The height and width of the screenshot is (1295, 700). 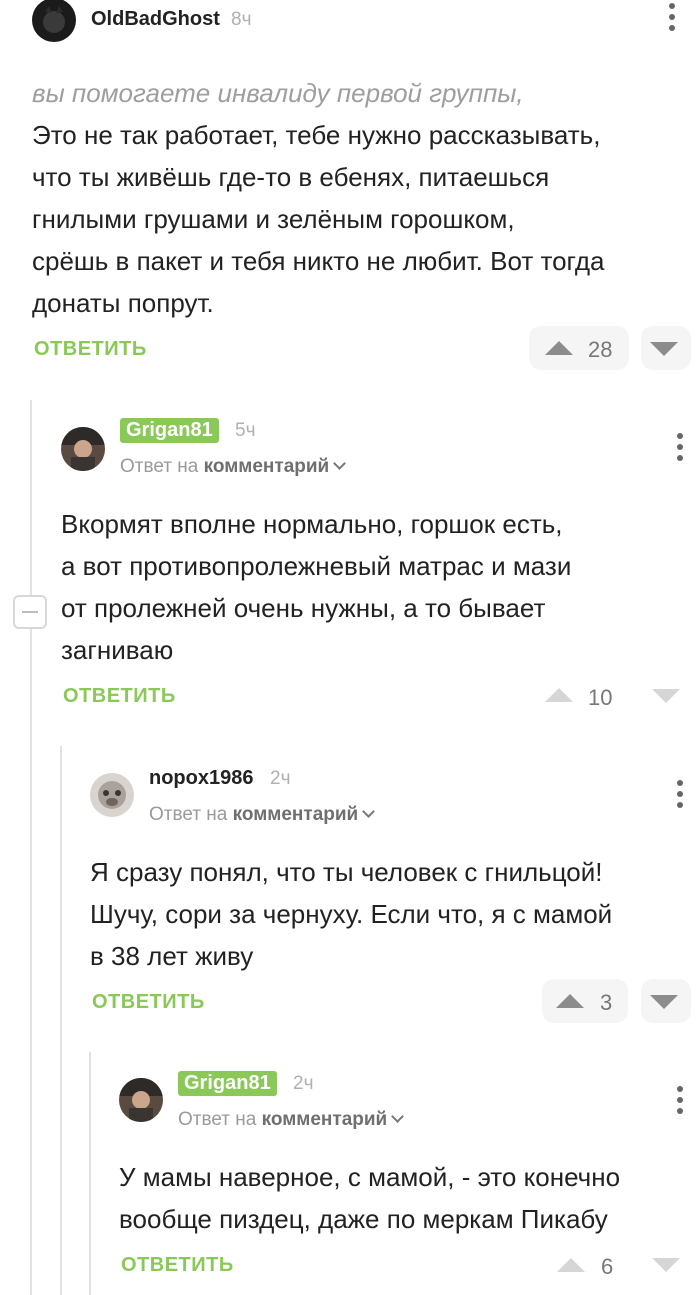 What do you see at coordinates (278, 93) in the screenshot?
I see `quoted-text: вы помогаете инвалиду первой группы,` at bounding box center [278, 93].